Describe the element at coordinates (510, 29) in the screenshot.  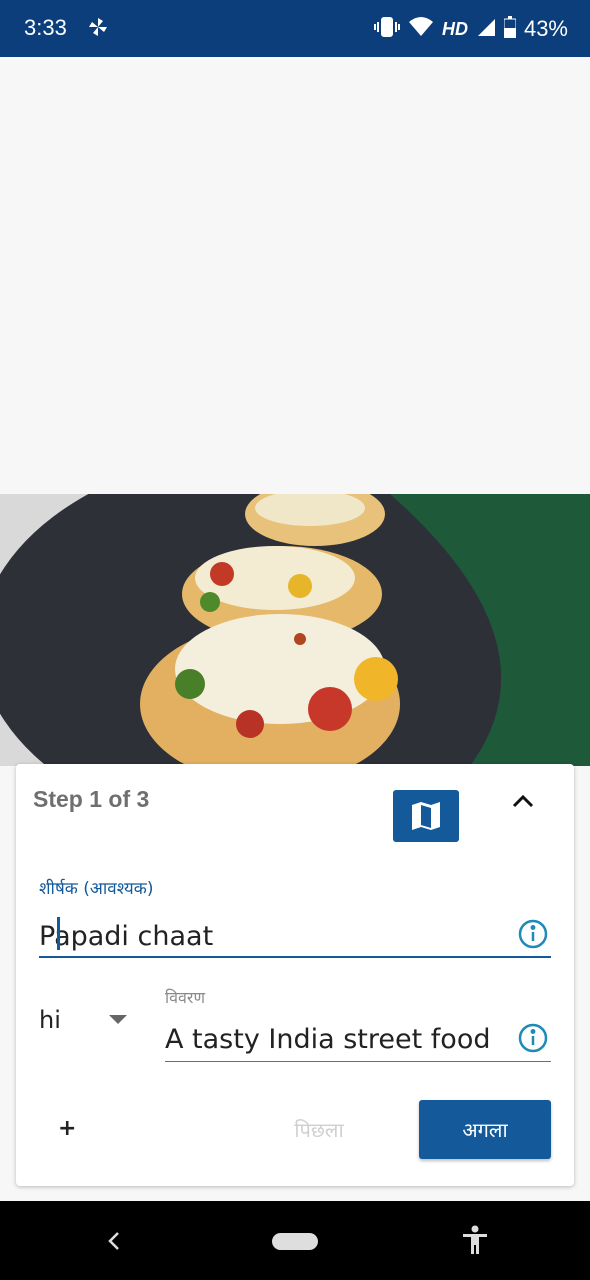
I see `battery-icon` at that location.